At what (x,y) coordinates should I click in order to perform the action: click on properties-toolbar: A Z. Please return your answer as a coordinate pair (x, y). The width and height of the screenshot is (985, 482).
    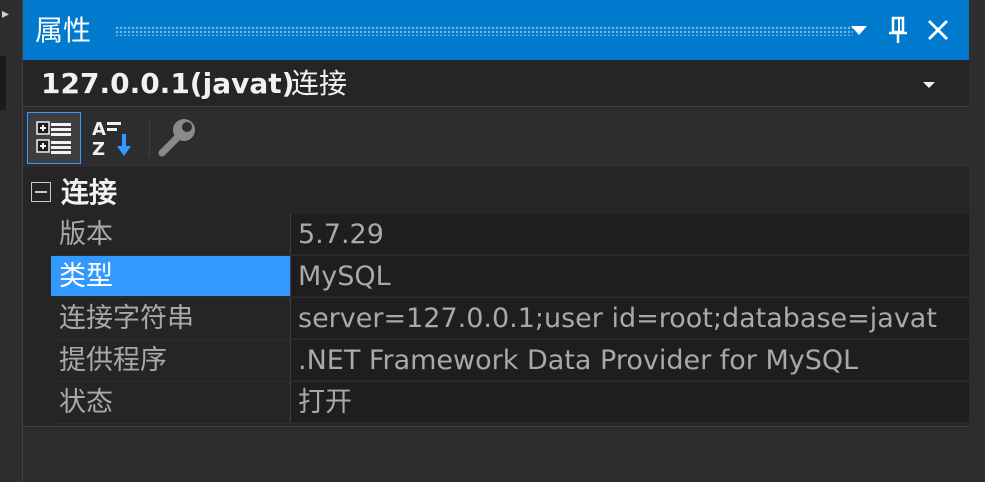
    Looking at the image, I should click on (496, 137).